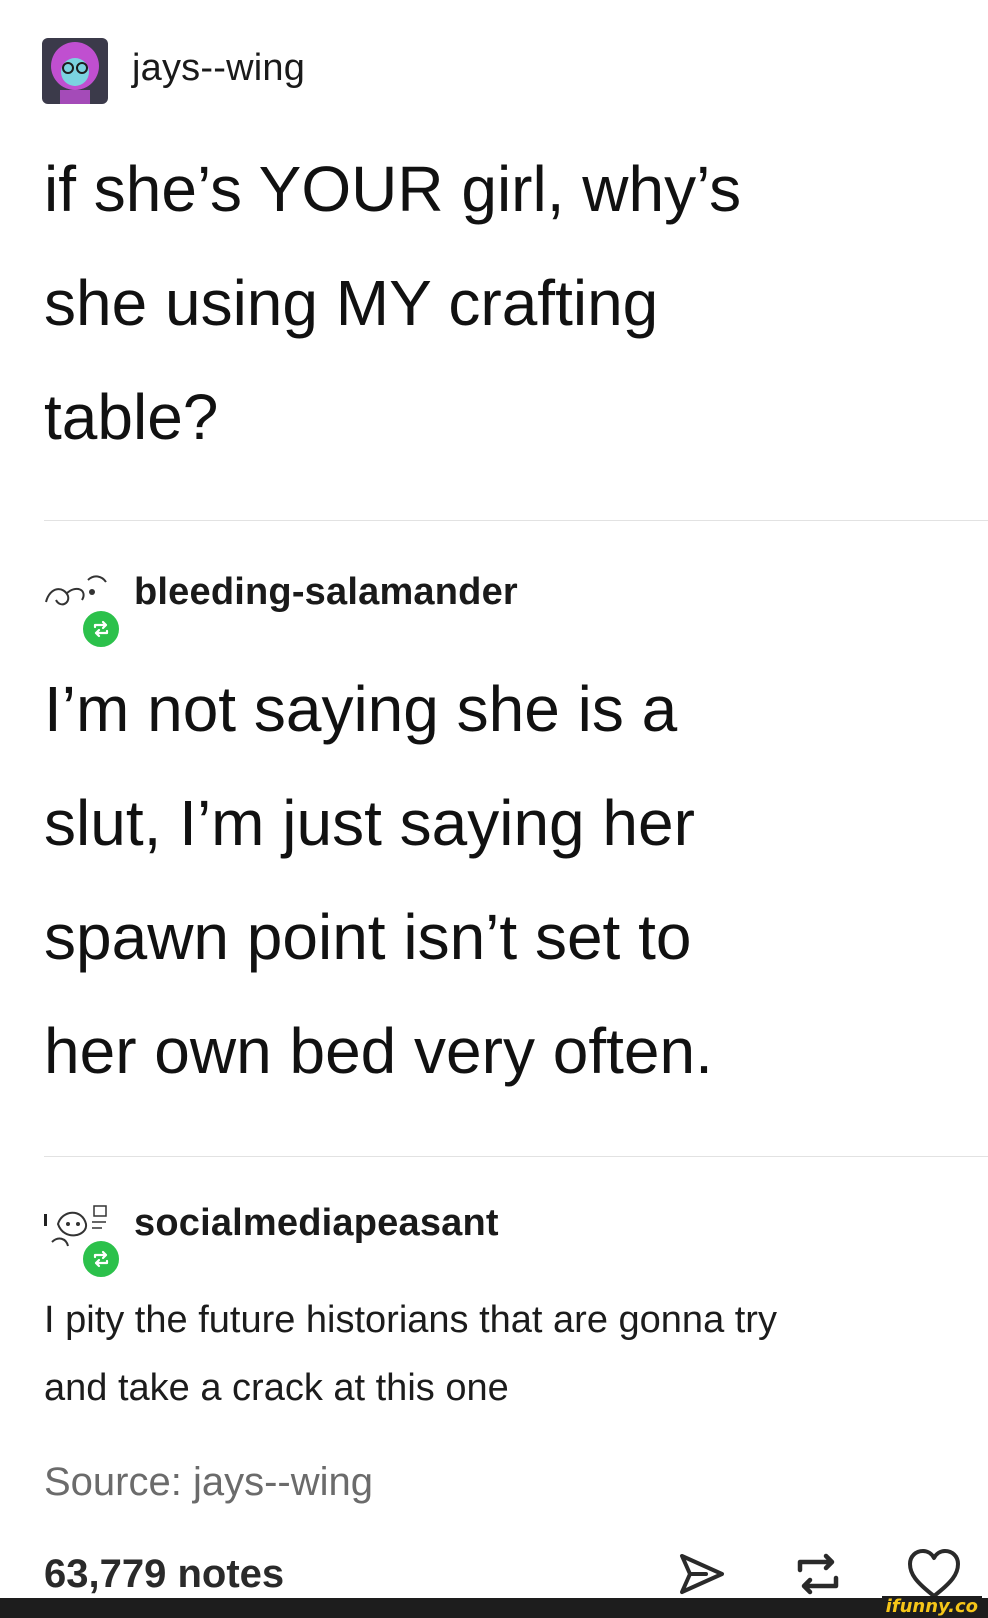 The width and height of the screenshot is (988, 1618). I want to click on reblog-icon, so click(818, 1574).